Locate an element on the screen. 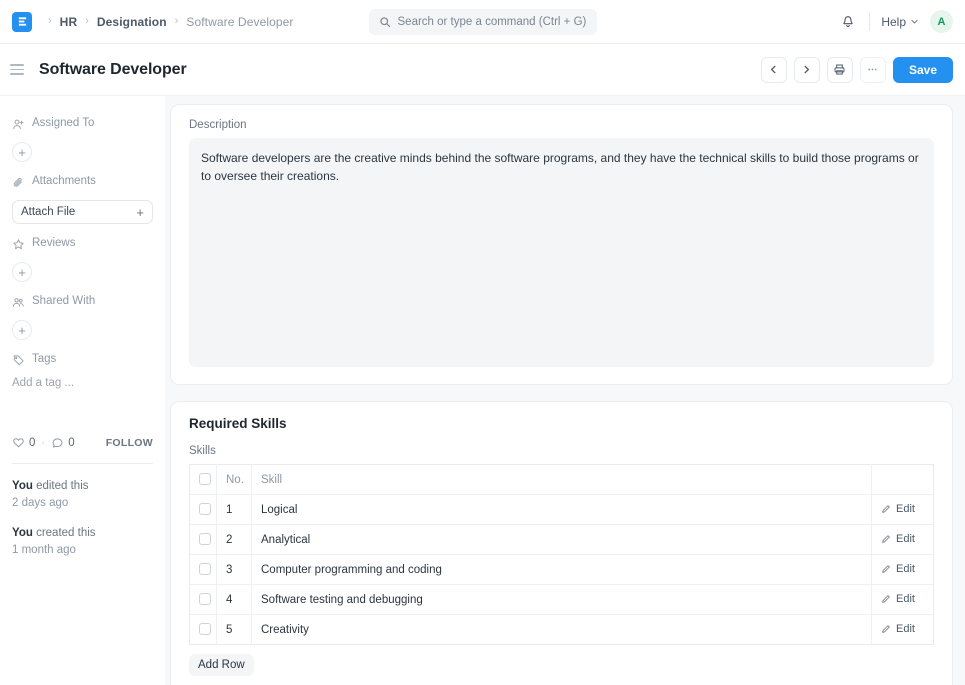 The image size is (965, 685). sidebar-divider is located at coordinates (82, 463).